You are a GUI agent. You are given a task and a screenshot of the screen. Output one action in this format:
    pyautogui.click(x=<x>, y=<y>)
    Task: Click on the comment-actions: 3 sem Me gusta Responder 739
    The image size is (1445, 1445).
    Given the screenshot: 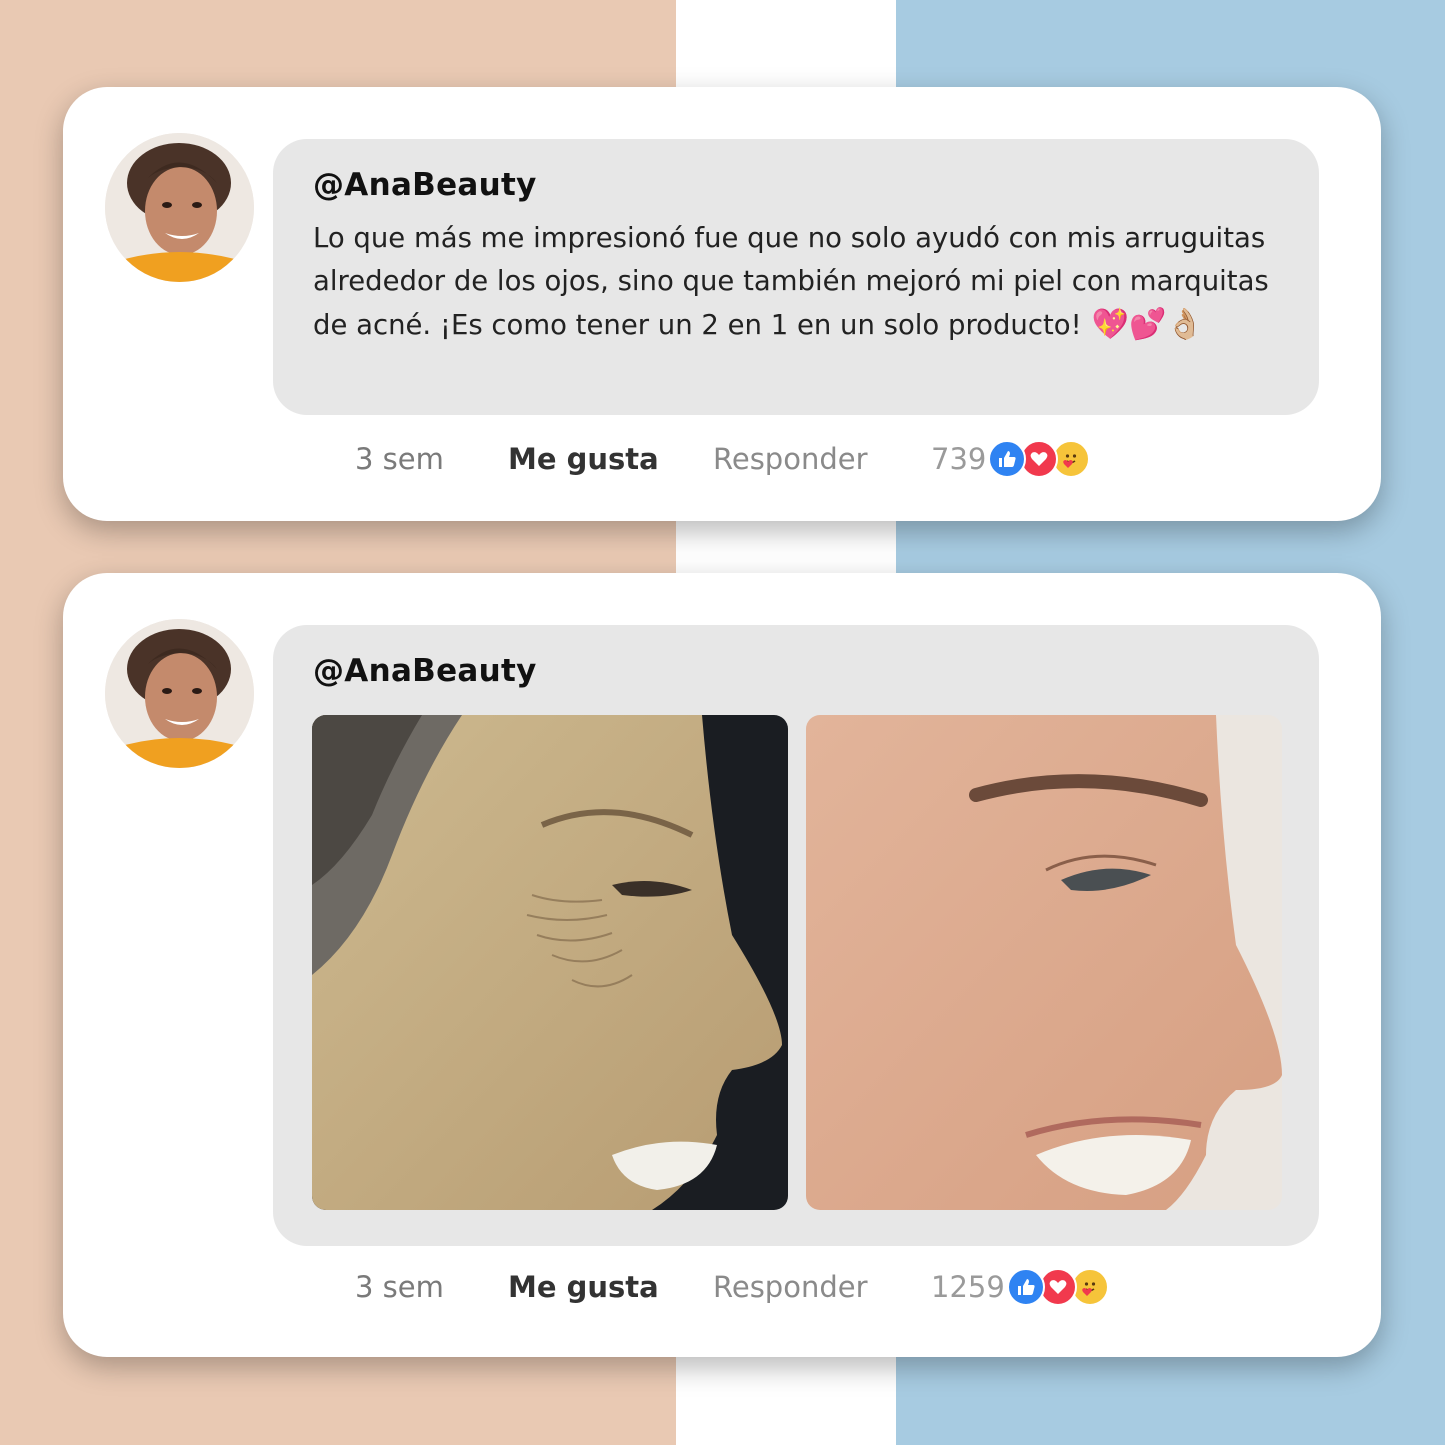 What is the action you would take?
    pyautogui.click(x=723, y=459)
    